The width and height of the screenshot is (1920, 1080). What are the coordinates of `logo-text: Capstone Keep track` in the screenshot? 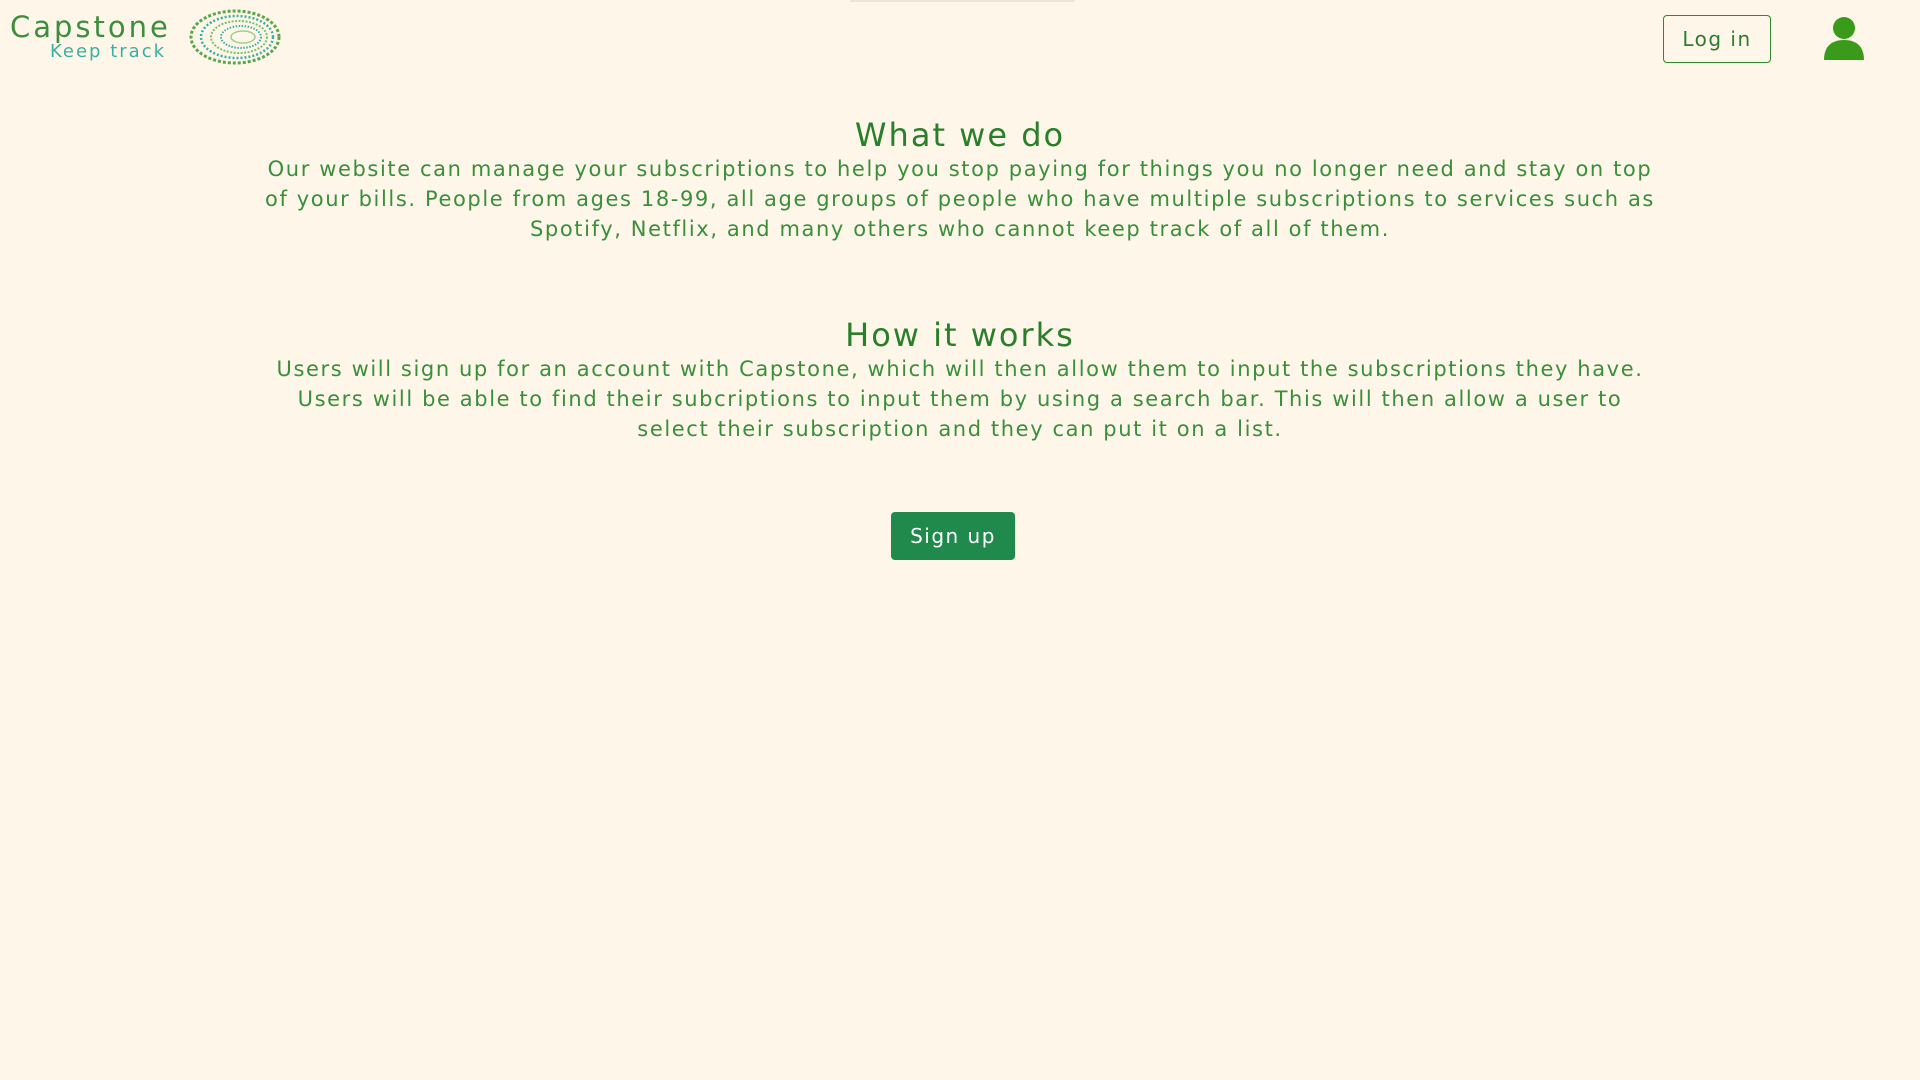 It's located at (90, 37).